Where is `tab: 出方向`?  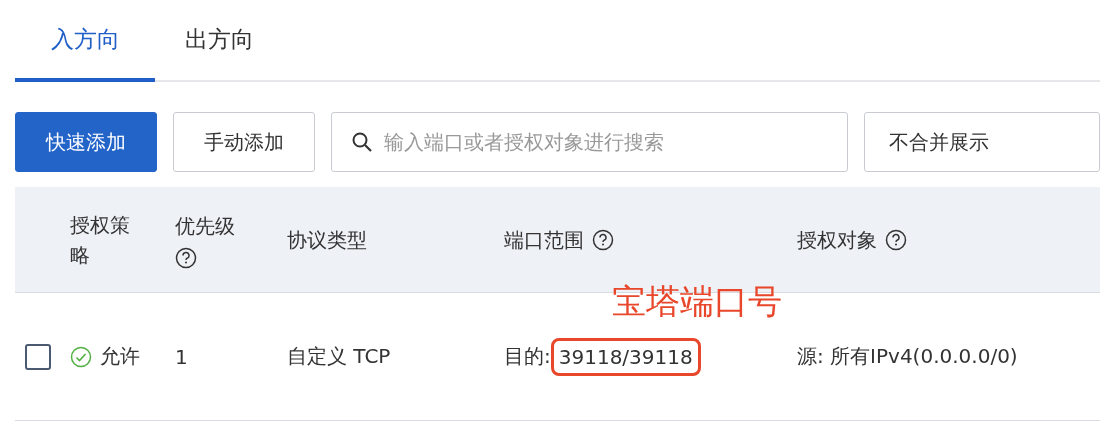 tab: 出方向 is located at coordinates (219, 41).